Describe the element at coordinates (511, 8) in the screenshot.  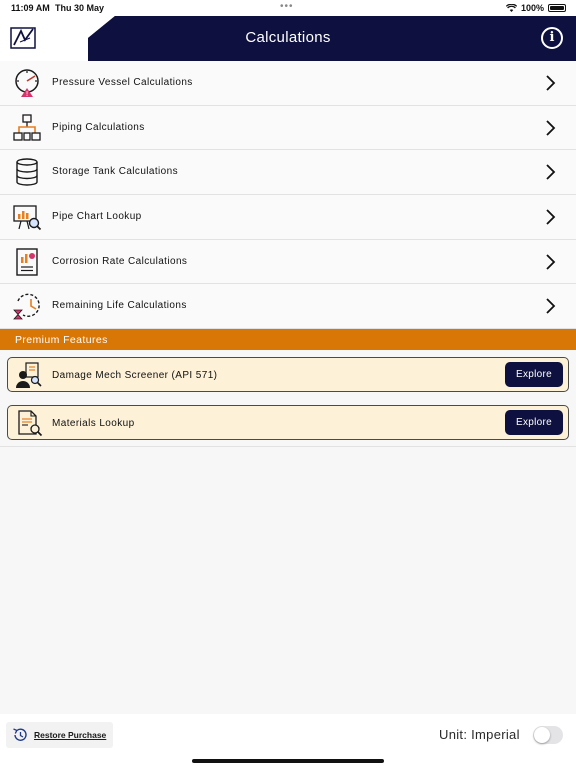
I see `wifi-icon` at that location.